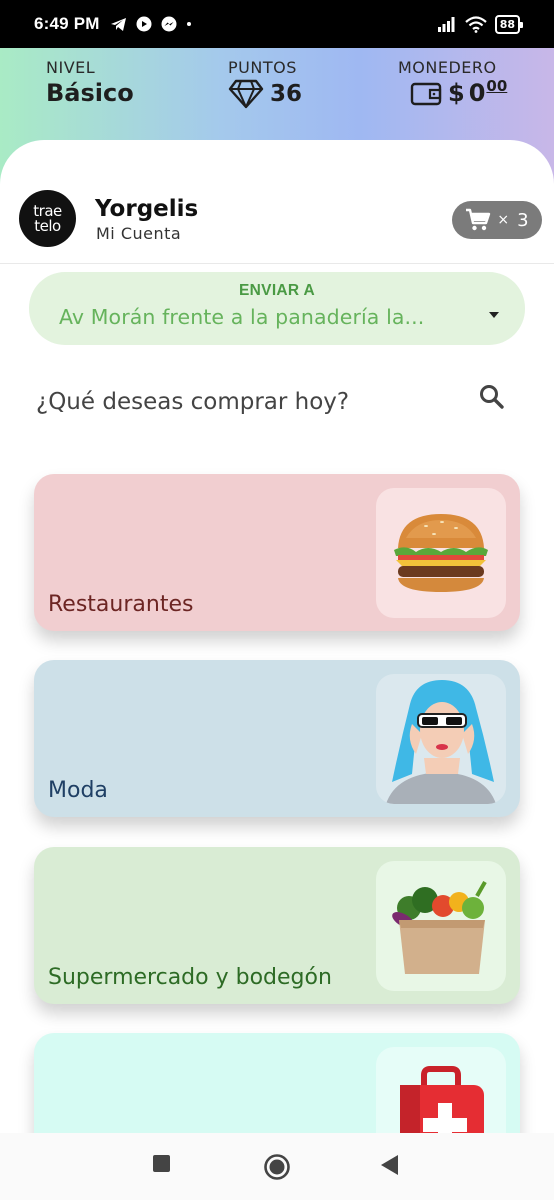 The width and height of the screenshot is (554, 1200). What do you see at coordinates (144, 24) in the screenshot?
I see `youtube-icon` at bounding box center [144, 24].